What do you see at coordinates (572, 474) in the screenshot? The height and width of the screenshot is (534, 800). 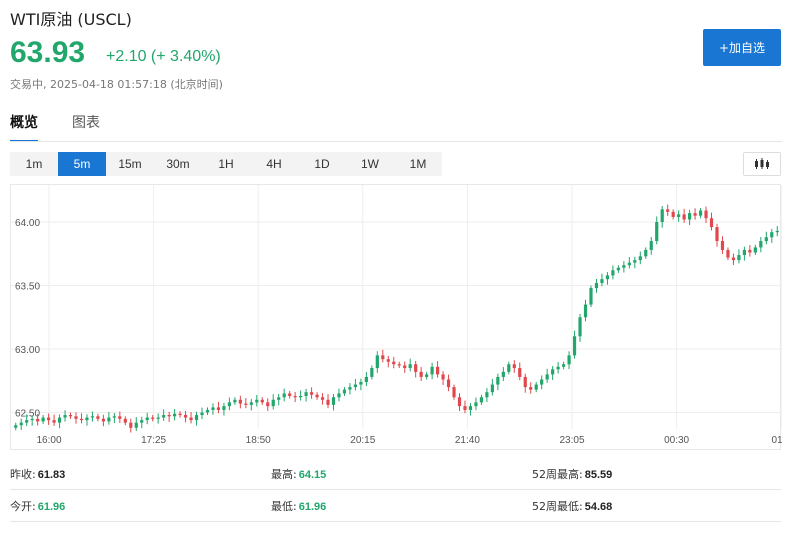 I see `week52-high-stat: 52周最高: 85.59` at bounding box center [572, 474].